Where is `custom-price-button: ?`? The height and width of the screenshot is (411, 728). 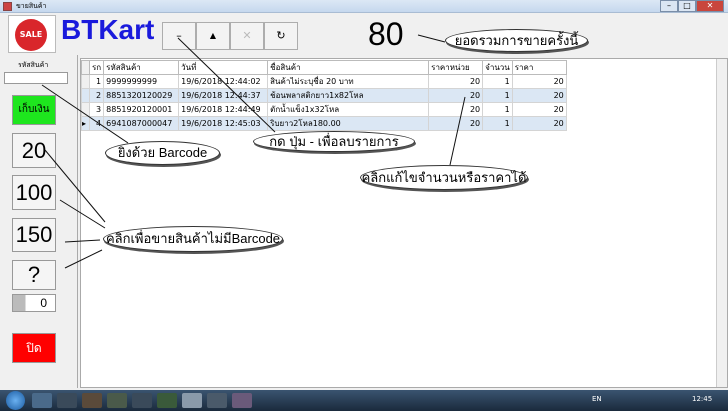
custom-price-button: ? is located at coordinates (34, 275).